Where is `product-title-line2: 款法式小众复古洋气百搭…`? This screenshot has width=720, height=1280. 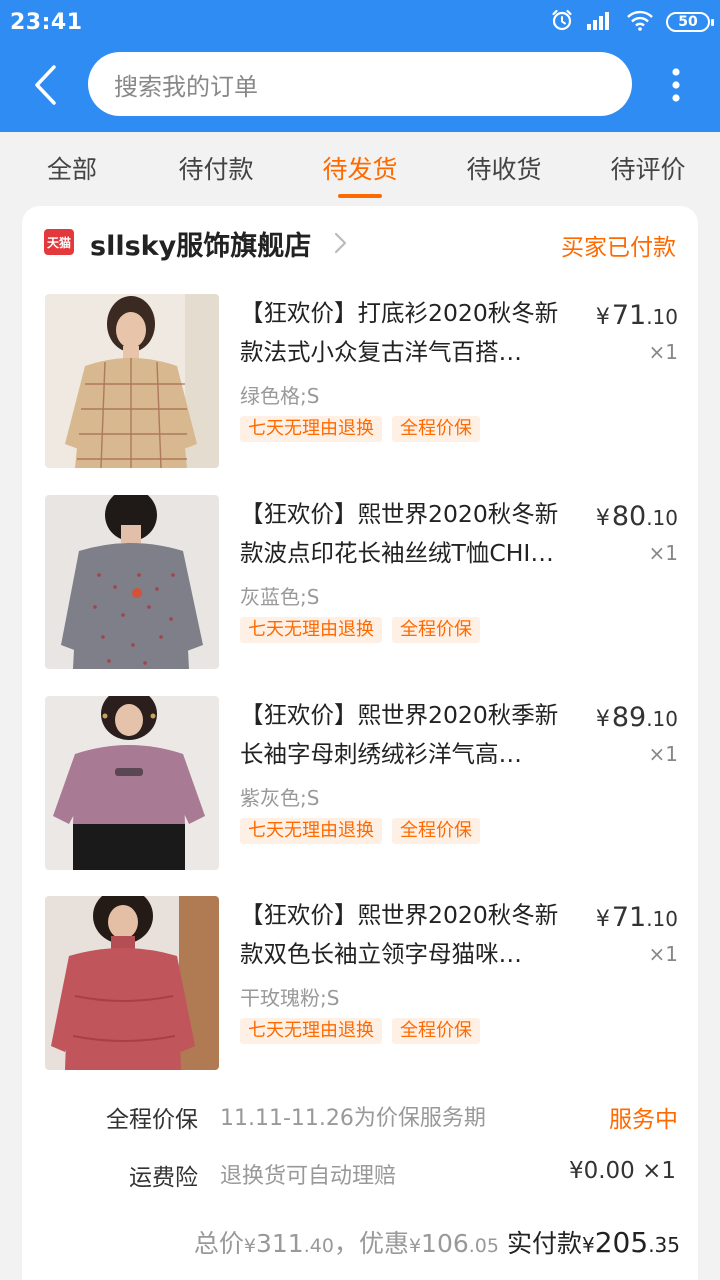 product-title-line2: 款法式小众复古洋气百搭… is located at coordinates (381, 352).